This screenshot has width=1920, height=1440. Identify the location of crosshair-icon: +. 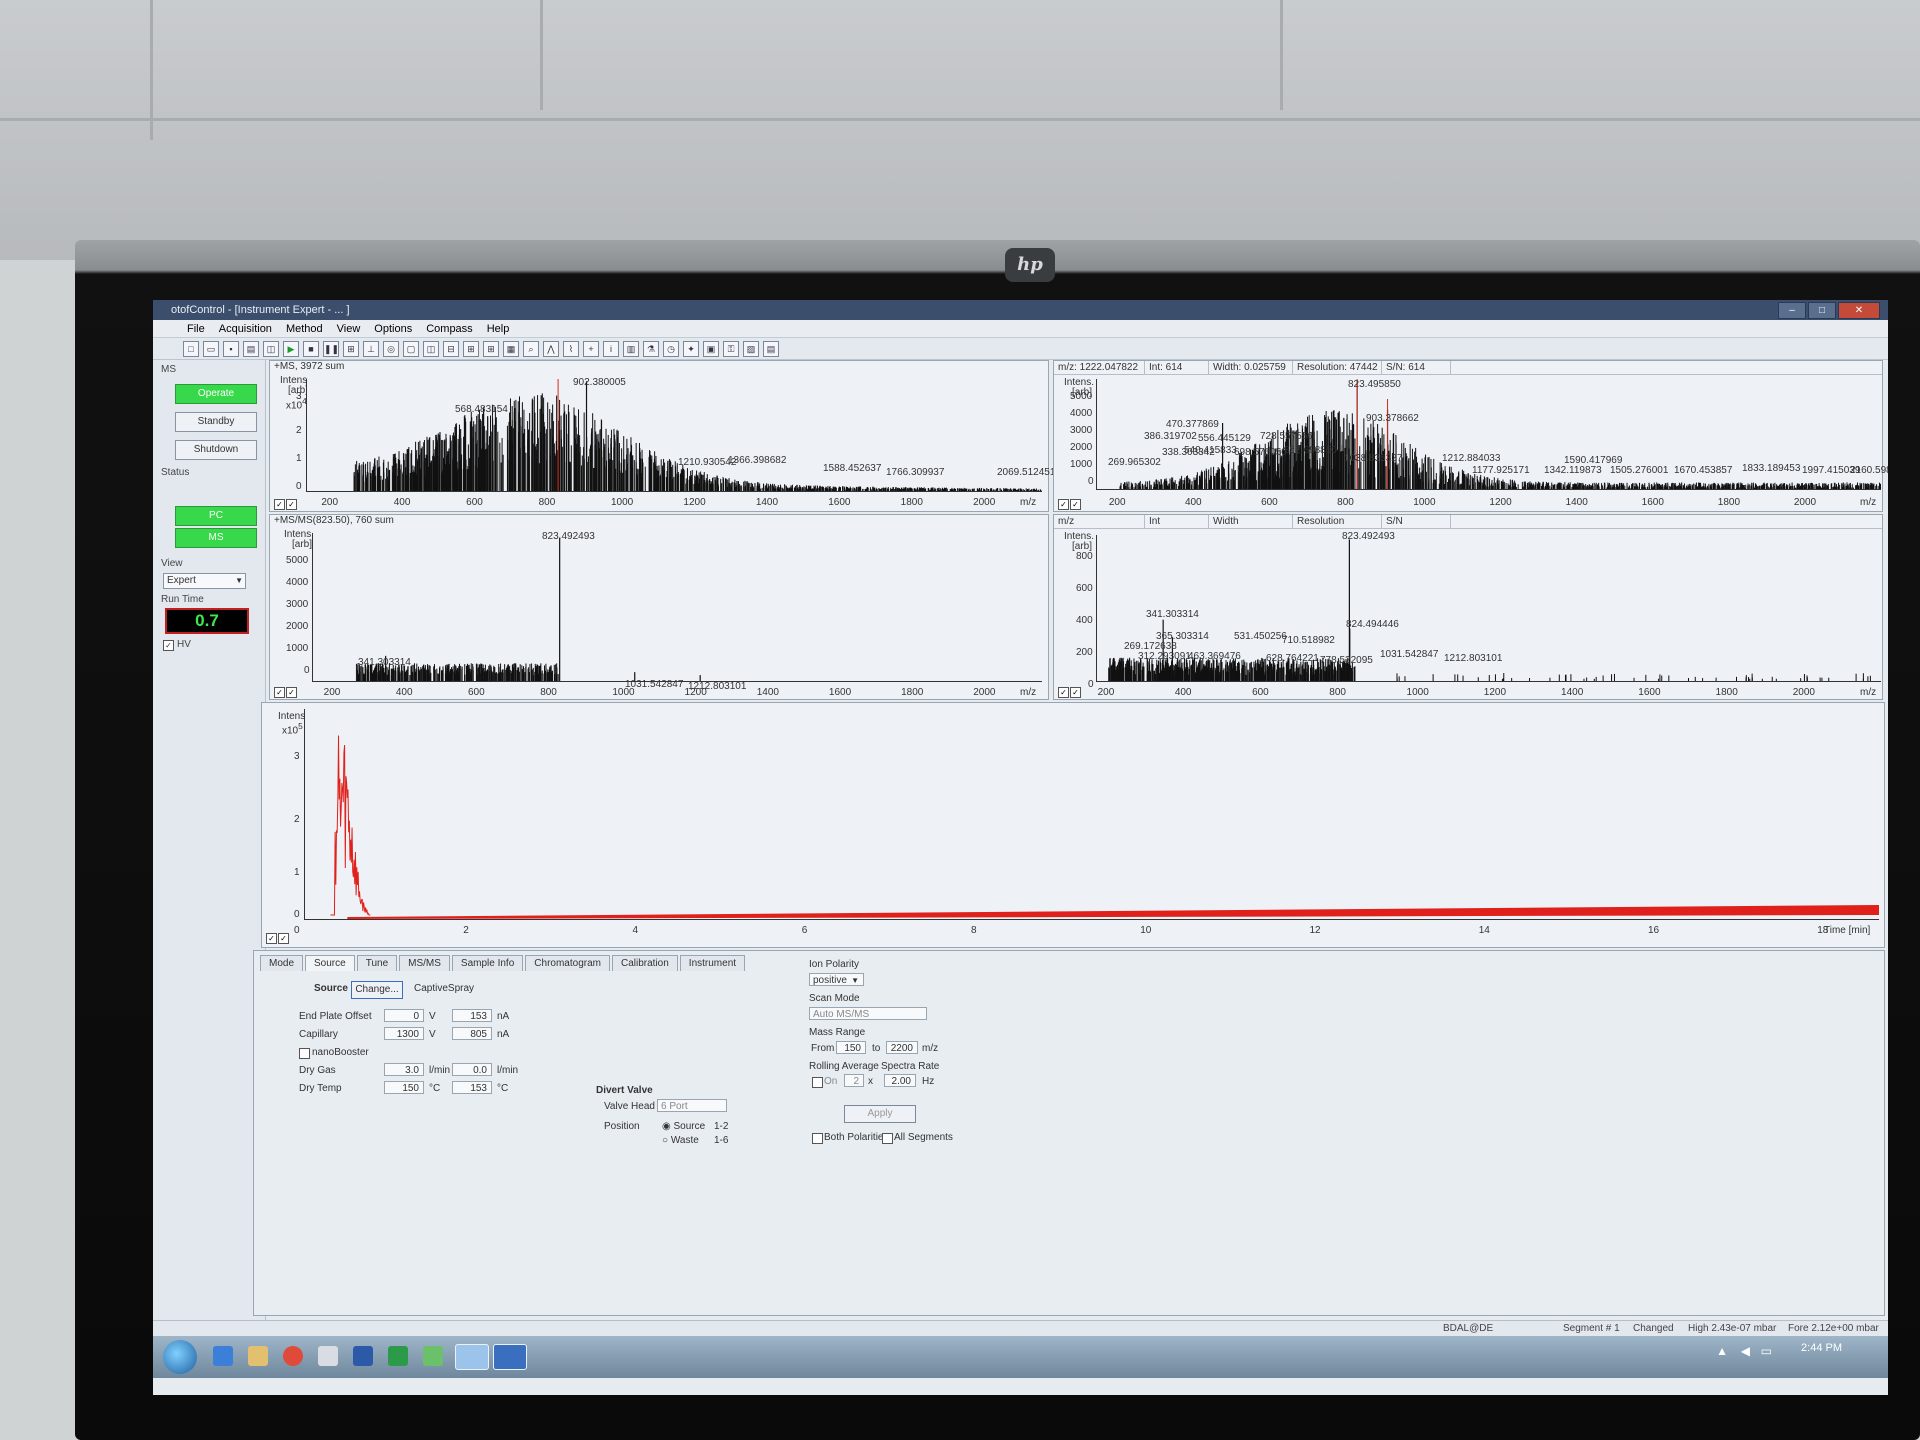
(591, 348).